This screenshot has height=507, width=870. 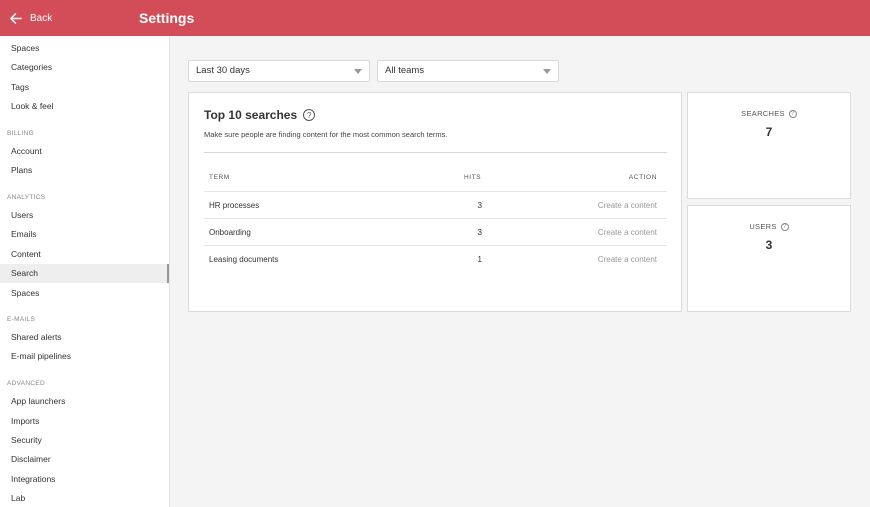 I want to click on section-label-advanced: ADVANCED, so click(x=26, y=383).